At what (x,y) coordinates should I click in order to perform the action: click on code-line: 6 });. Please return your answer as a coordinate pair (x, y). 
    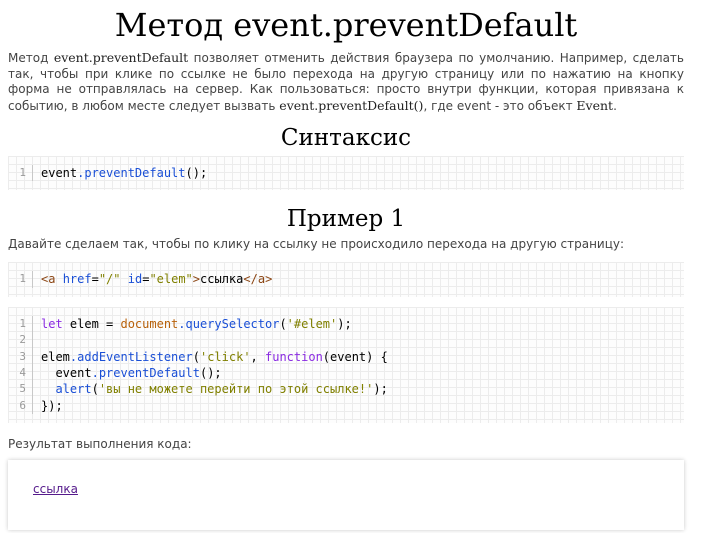
    Looking at the image, I should click on (346, 406).